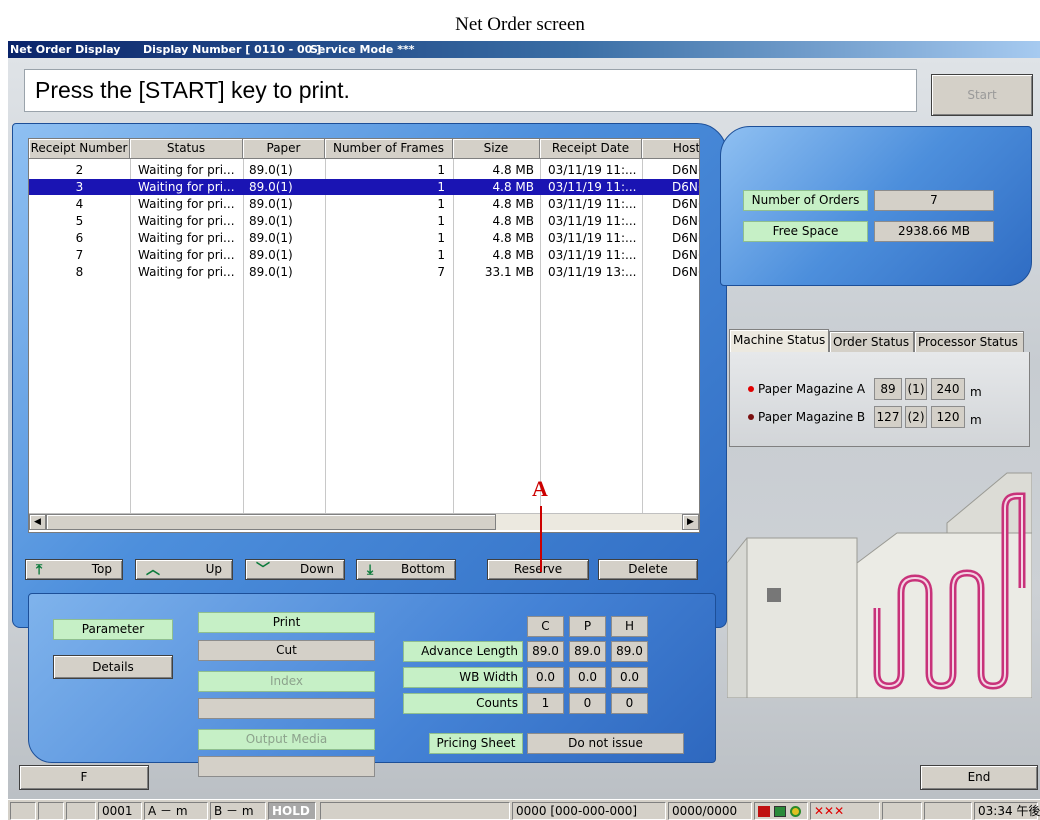 This screenshot has height=820, width=1040. What do you see at coordinates (751, 417) in the screenshot?
I see `magazine-b-indicator-icon` at bounding box center [751, 417].